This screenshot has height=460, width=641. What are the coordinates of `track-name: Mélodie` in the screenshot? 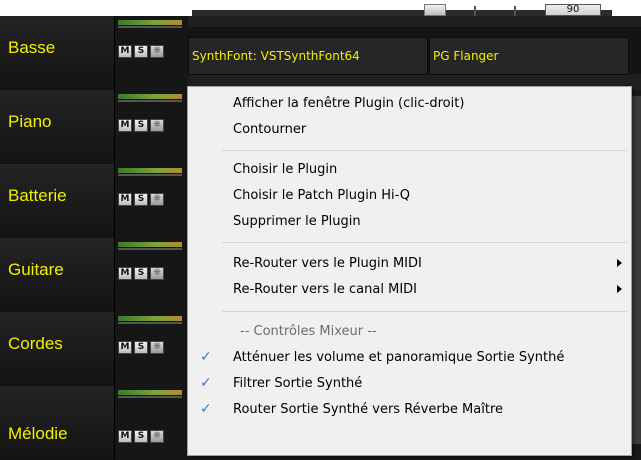 It's located at (38, 433).